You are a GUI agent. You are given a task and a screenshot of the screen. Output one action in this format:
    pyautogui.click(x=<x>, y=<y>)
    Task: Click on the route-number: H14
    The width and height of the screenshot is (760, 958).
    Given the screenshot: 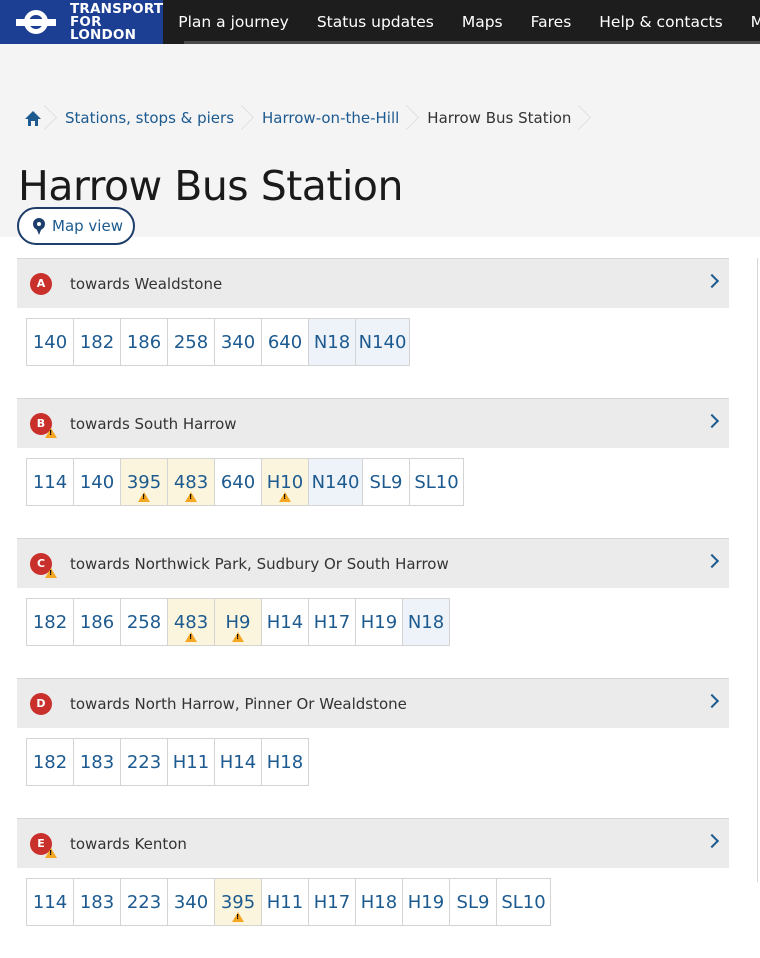 What is the action you would take?
    pyautogui.click(x=285, y=622)
    